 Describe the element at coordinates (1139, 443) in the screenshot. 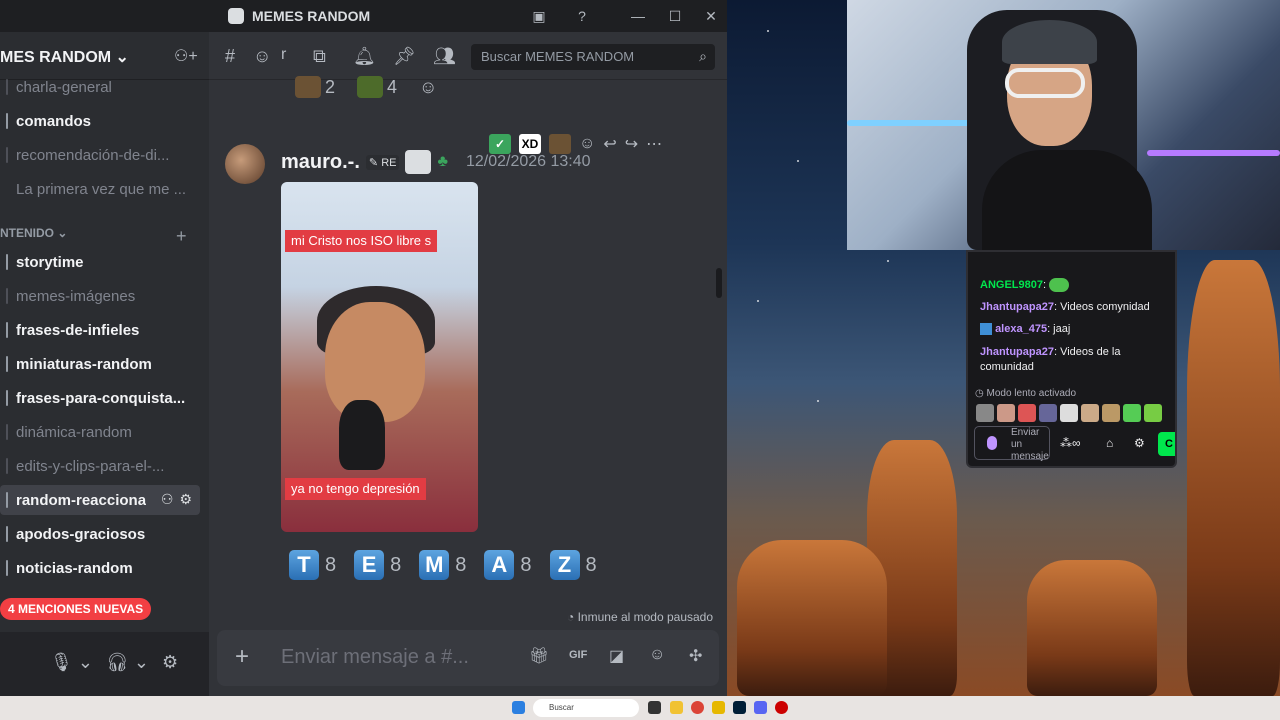

I see `chat-settings-icon: ⚙` at that location.